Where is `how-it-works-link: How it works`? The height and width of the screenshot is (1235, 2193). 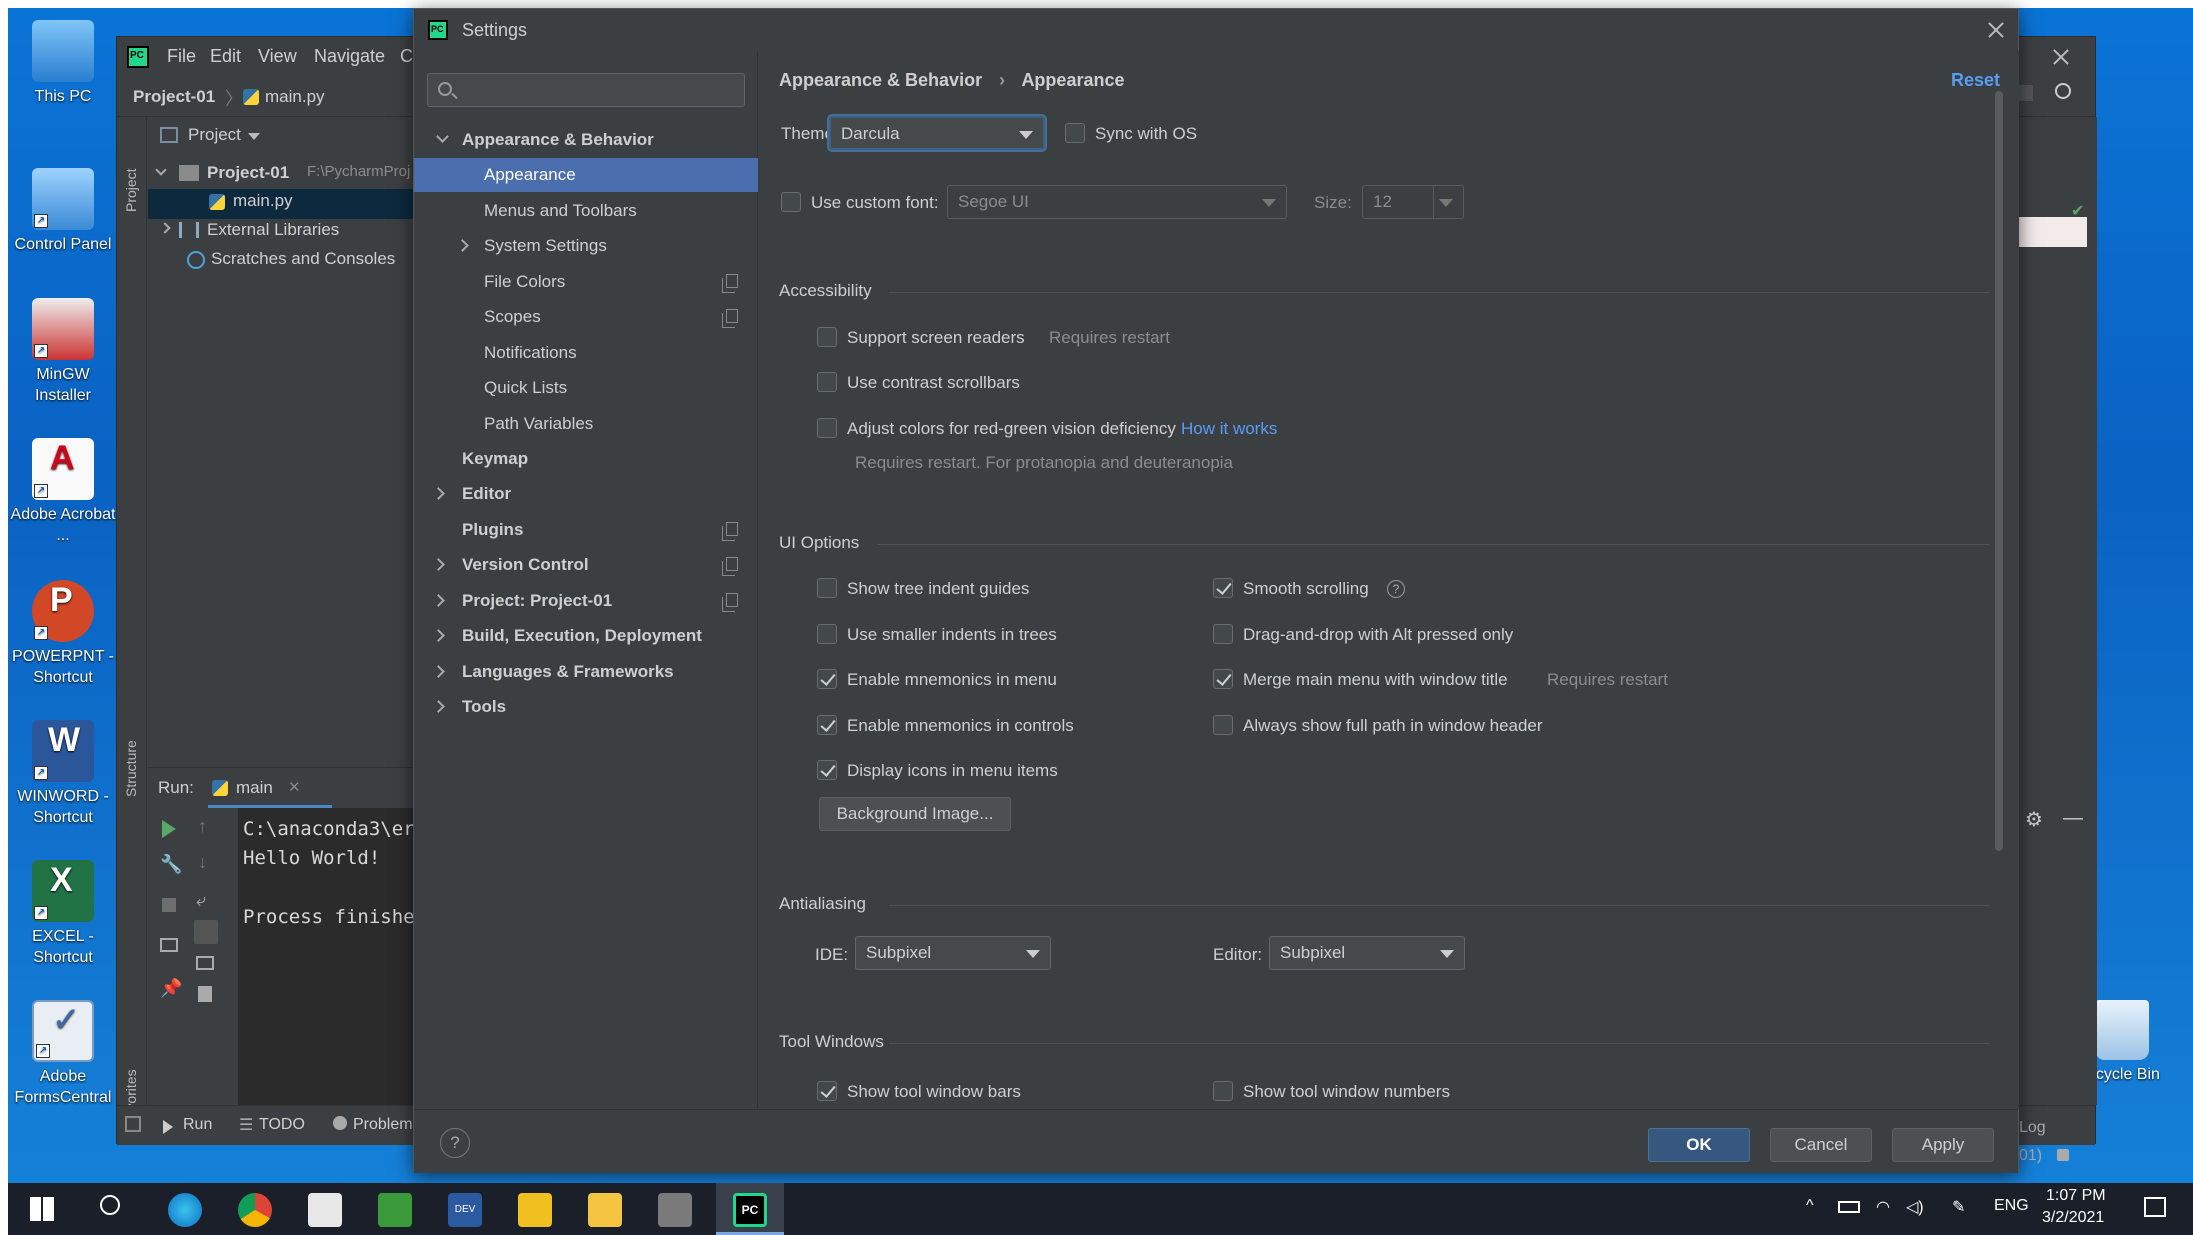 how-it-works-link: How it works is located at coordinates (1229, 429).